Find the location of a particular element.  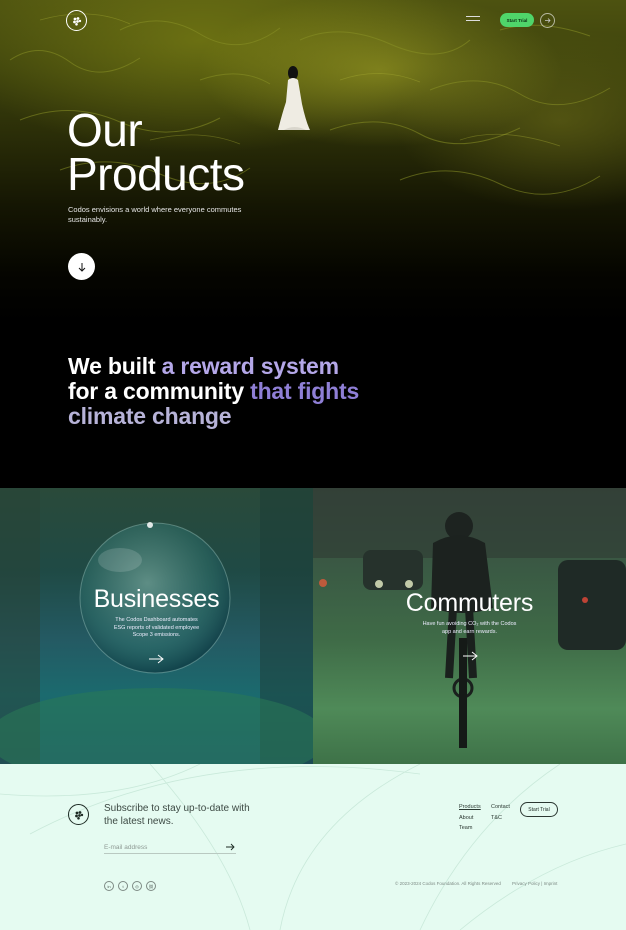

footer-start-trial-button: Start Trial is located at coordinates (539, 809).